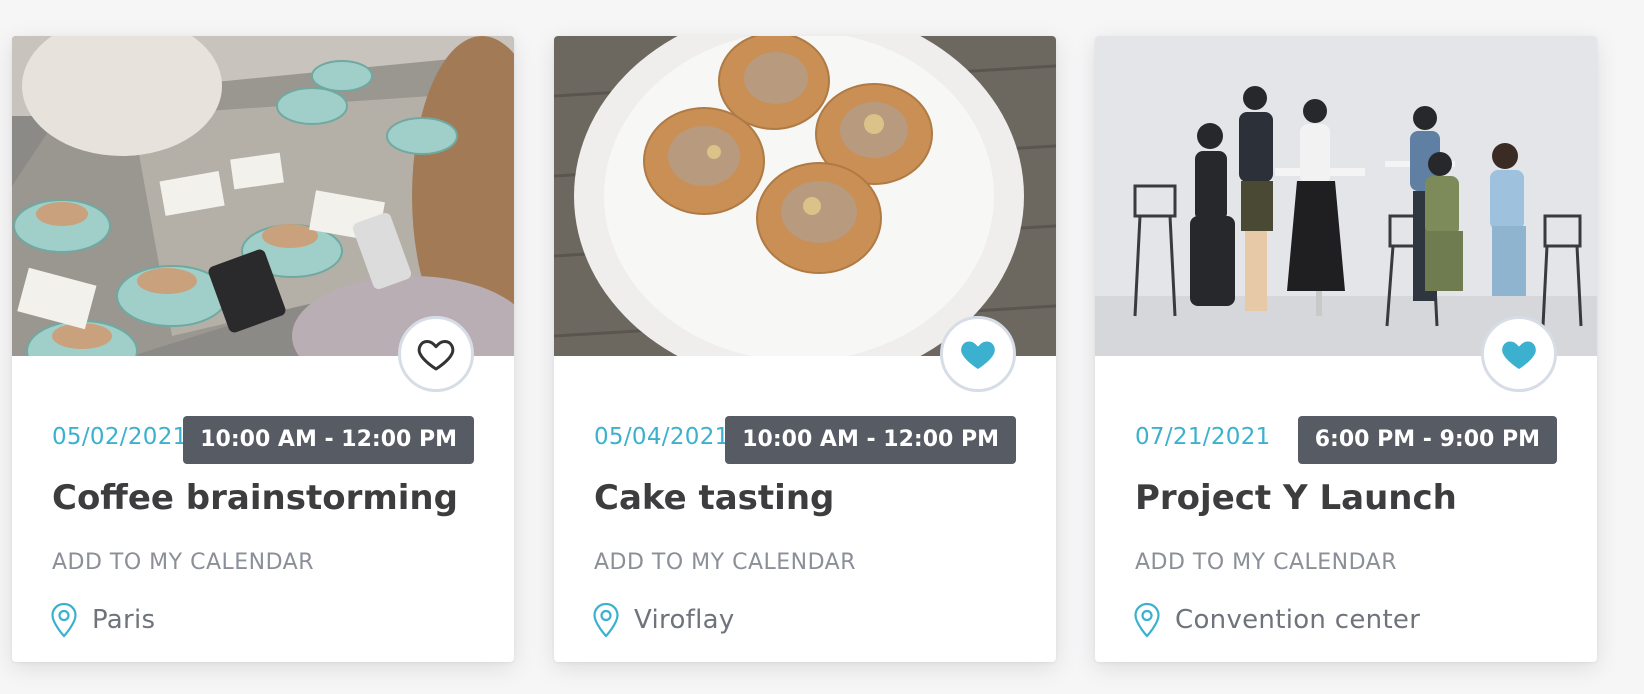 The height and width of the screenshot is (694, 1644). I want to click on event-date: 05/02/2021, so click(120, 437).